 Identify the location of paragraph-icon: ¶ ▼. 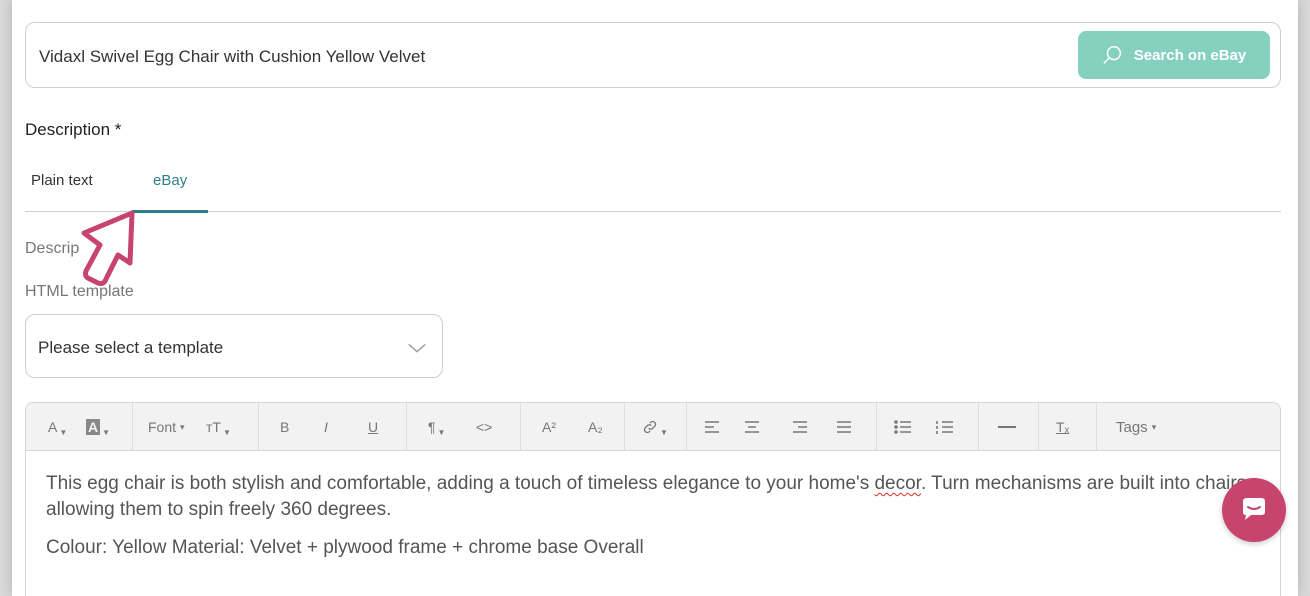
(436, 427).